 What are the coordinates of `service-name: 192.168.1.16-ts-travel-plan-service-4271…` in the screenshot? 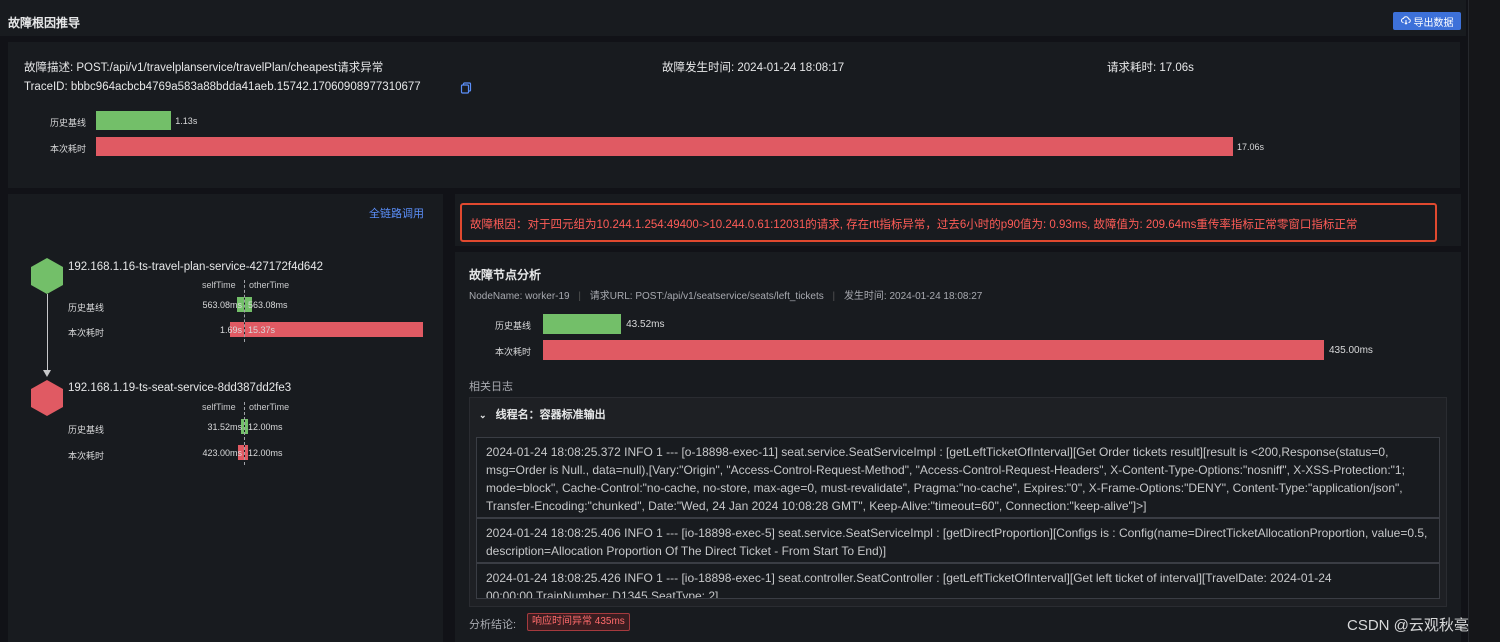 It's located at (195, 267).